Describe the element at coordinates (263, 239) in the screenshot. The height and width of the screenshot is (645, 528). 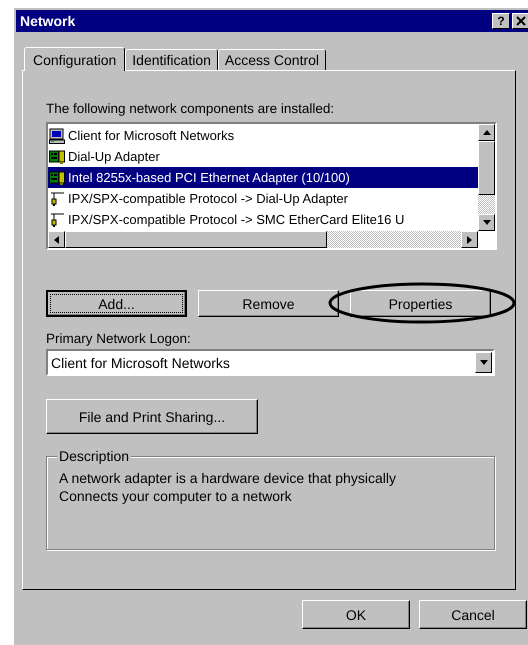
I see `horizontal-scrollbar` at that location.